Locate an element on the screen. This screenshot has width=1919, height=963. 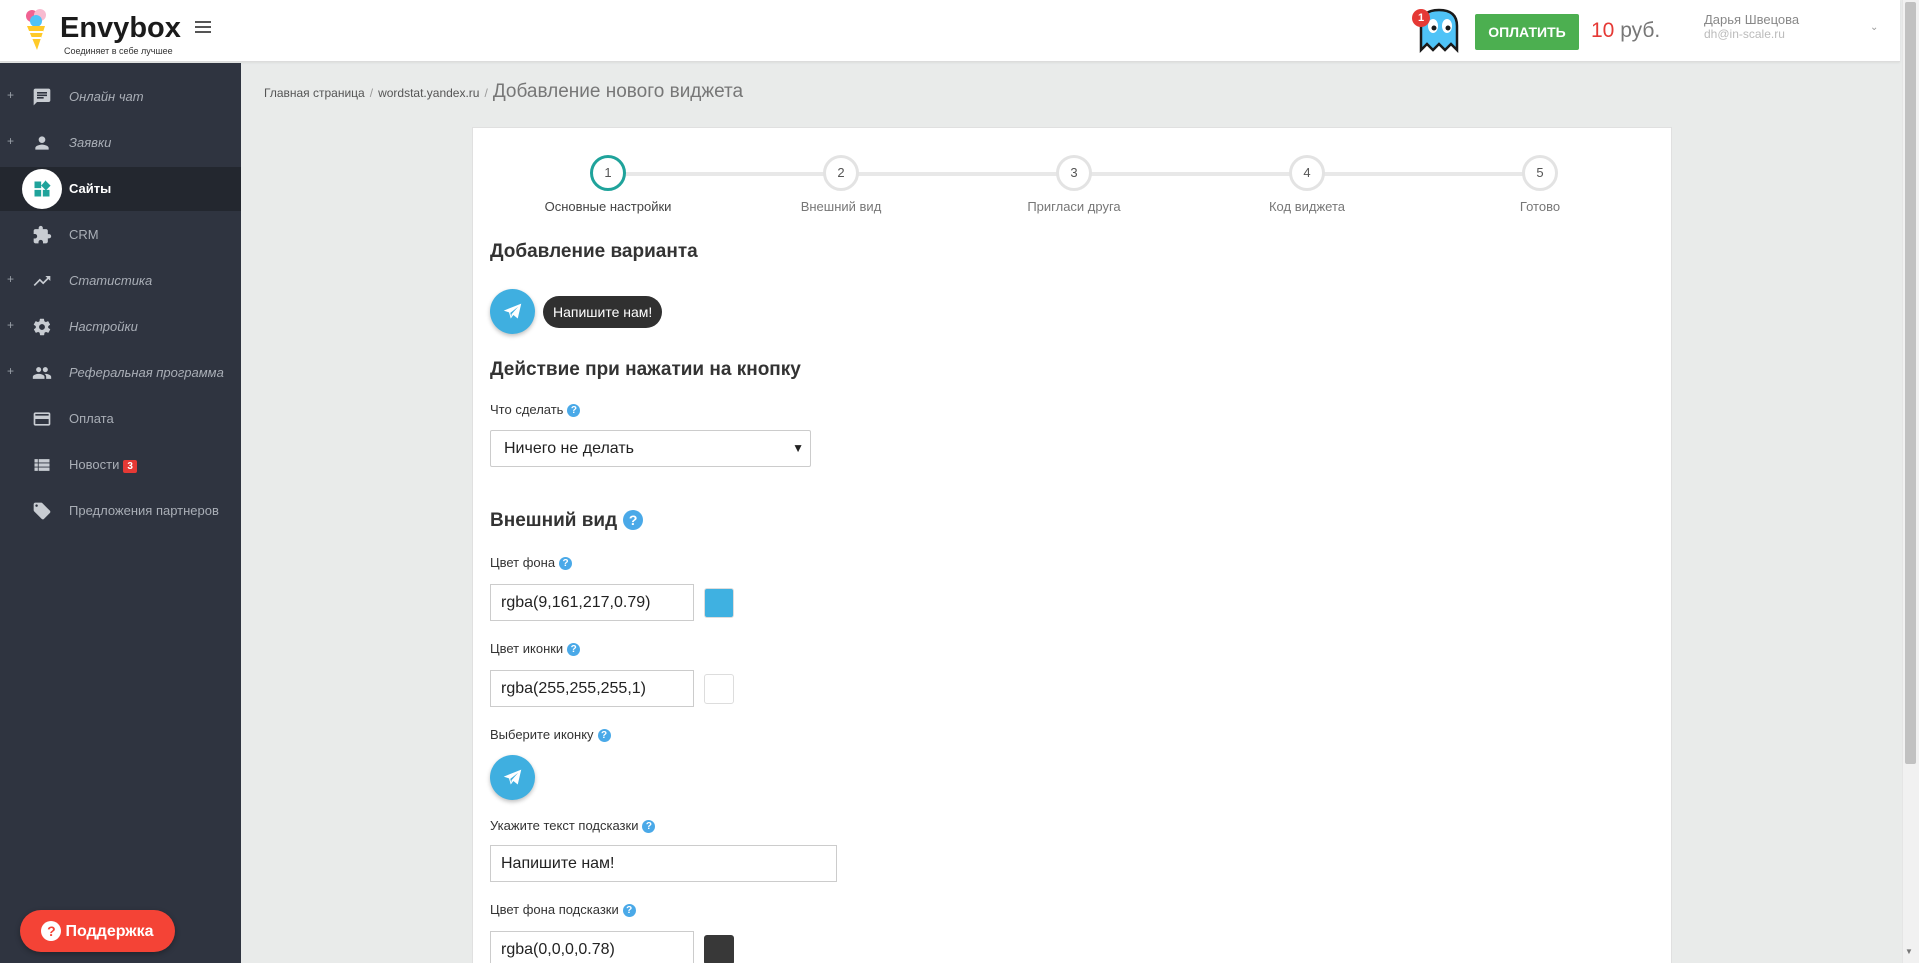
appearance-heading: Внешний вид? is located at coordinates (567, 521).